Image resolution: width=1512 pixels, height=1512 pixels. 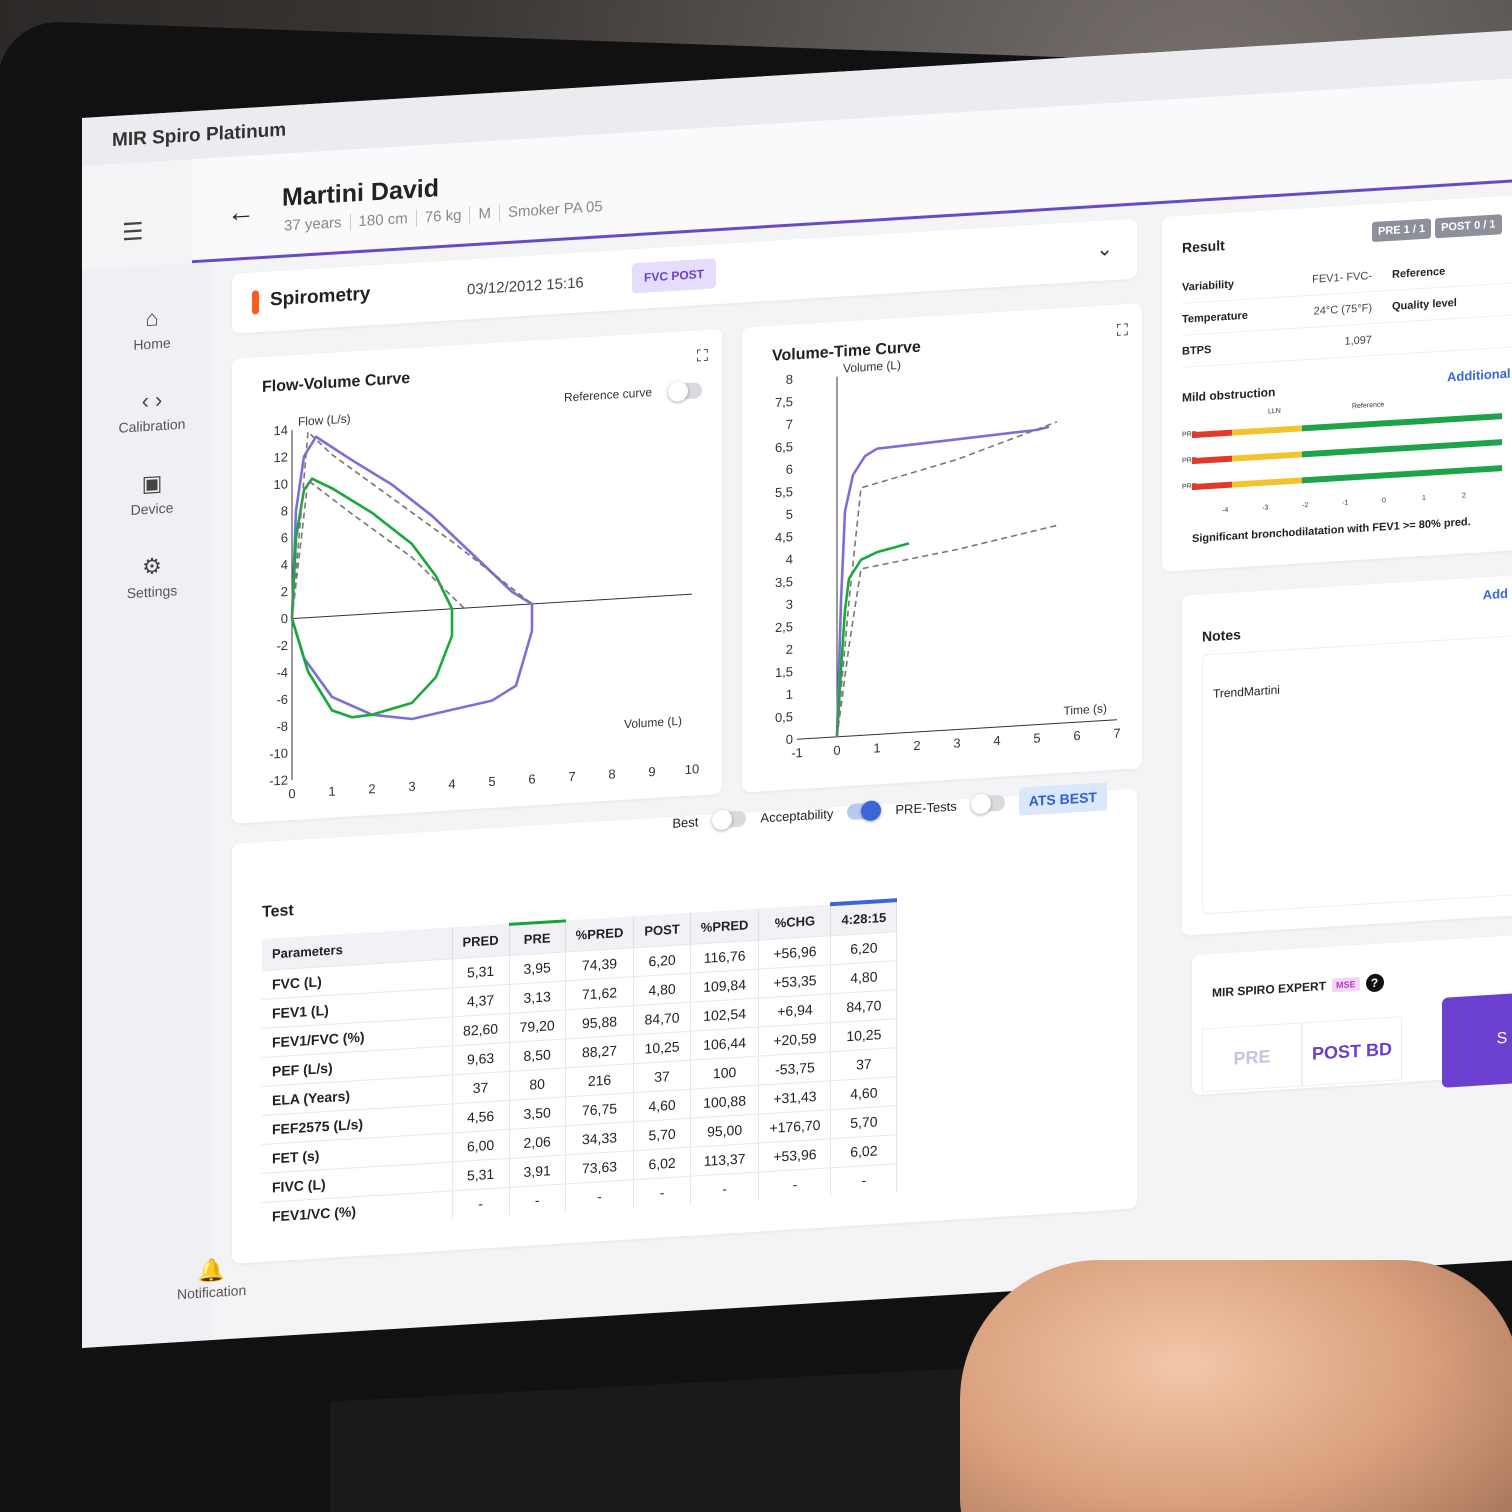 I want to click on parameter-value: 79,20, so click(x=537, y=1026).